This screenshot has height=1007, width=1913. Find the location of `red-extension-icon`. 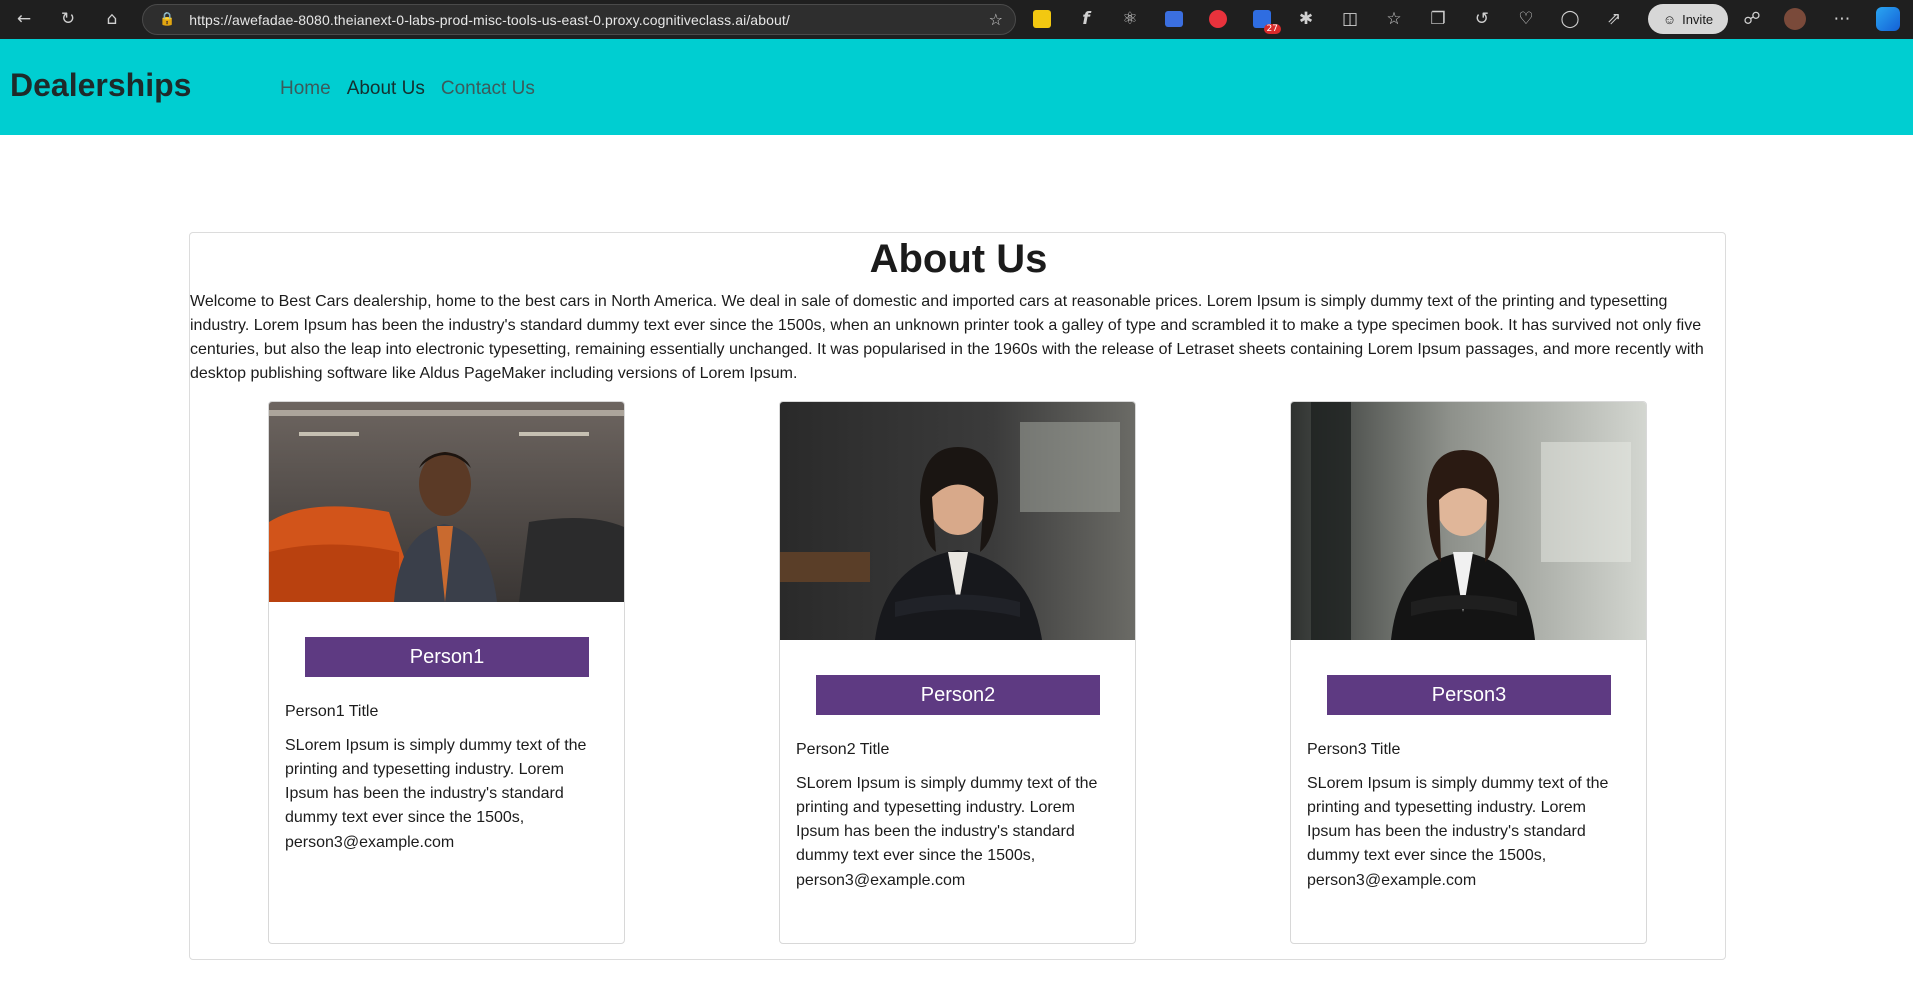

red-extension-icon is located at coordinates (1218, 19).